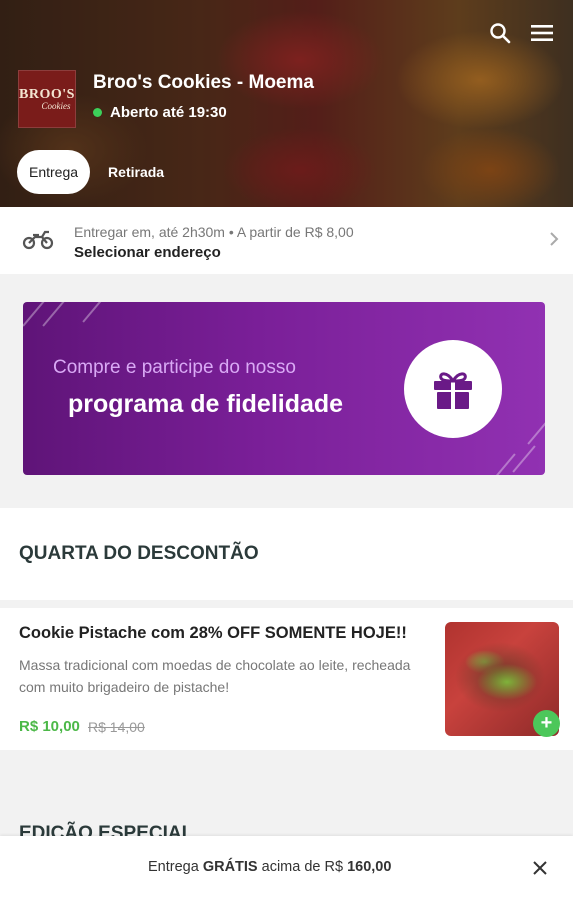 This screenshot has height=900, width=573. Describe the element at coordinates (302, 867) in the screenshot. I see `free-delivery-mid: acima de R$` at that location.